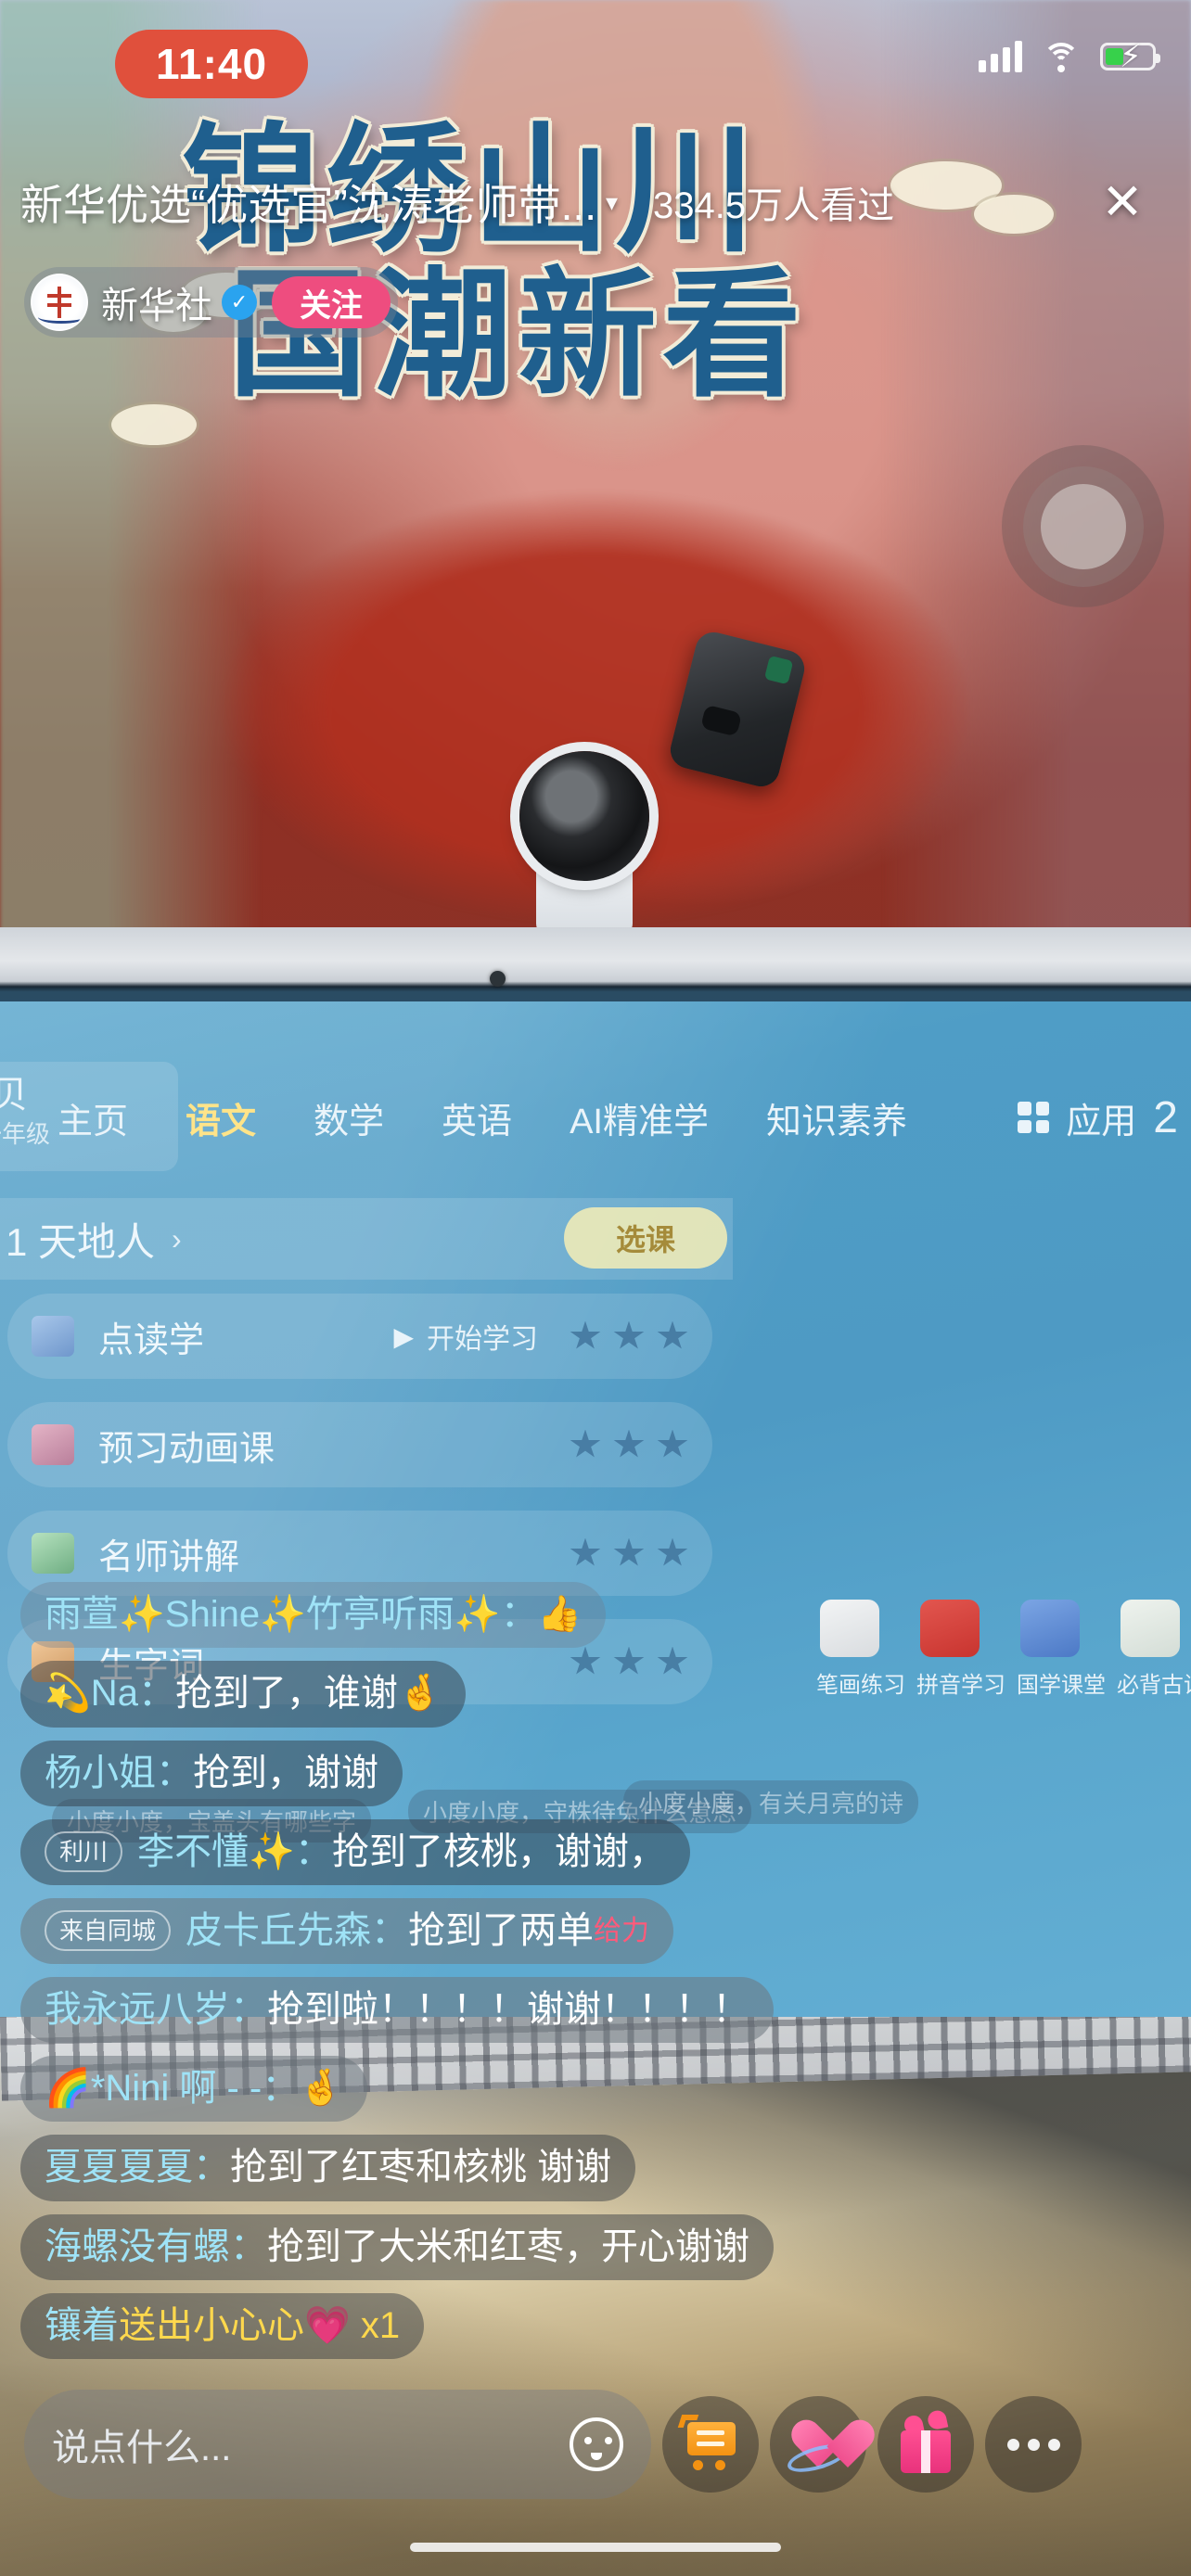 This screenshot has height=2576, width=1191. I want to click on status-clock: 11:40, so click(211, 64).